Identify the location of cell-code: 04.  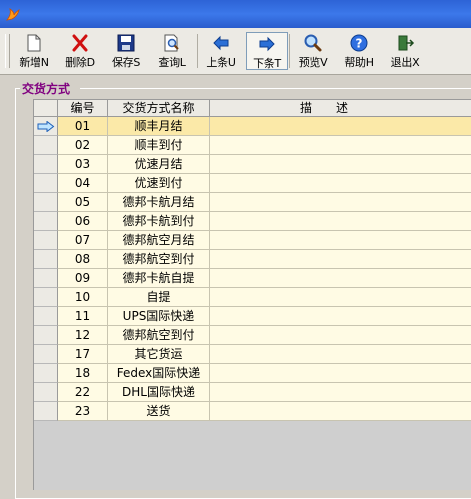
(83, 183).